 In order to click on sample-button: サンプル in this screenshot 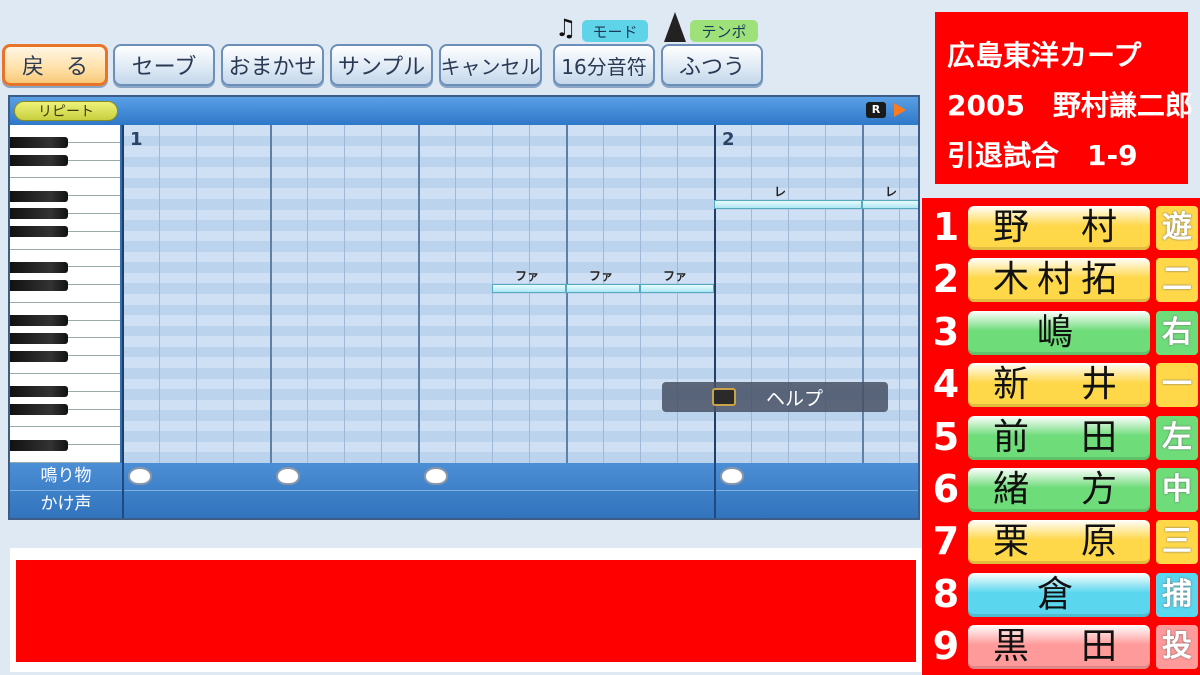, I will do `click(381, 65)`.